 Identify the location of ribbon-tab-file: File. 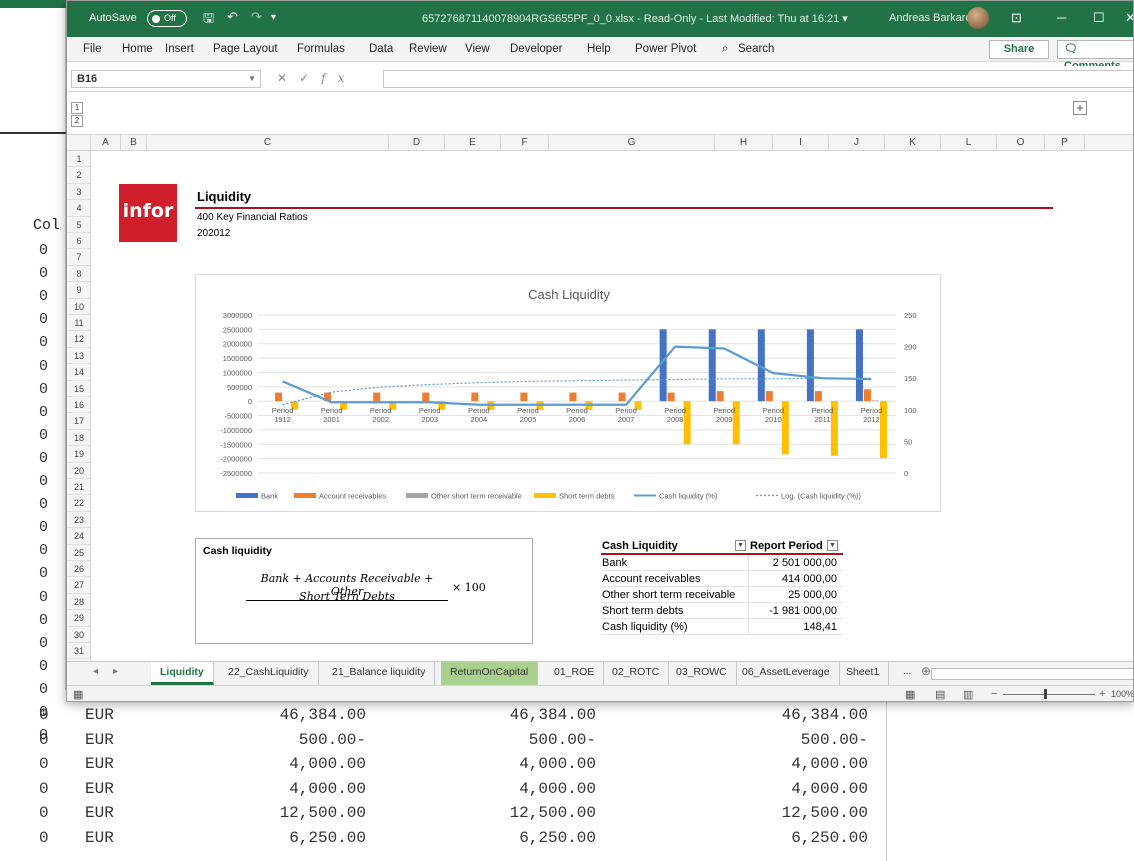
(92, 49).